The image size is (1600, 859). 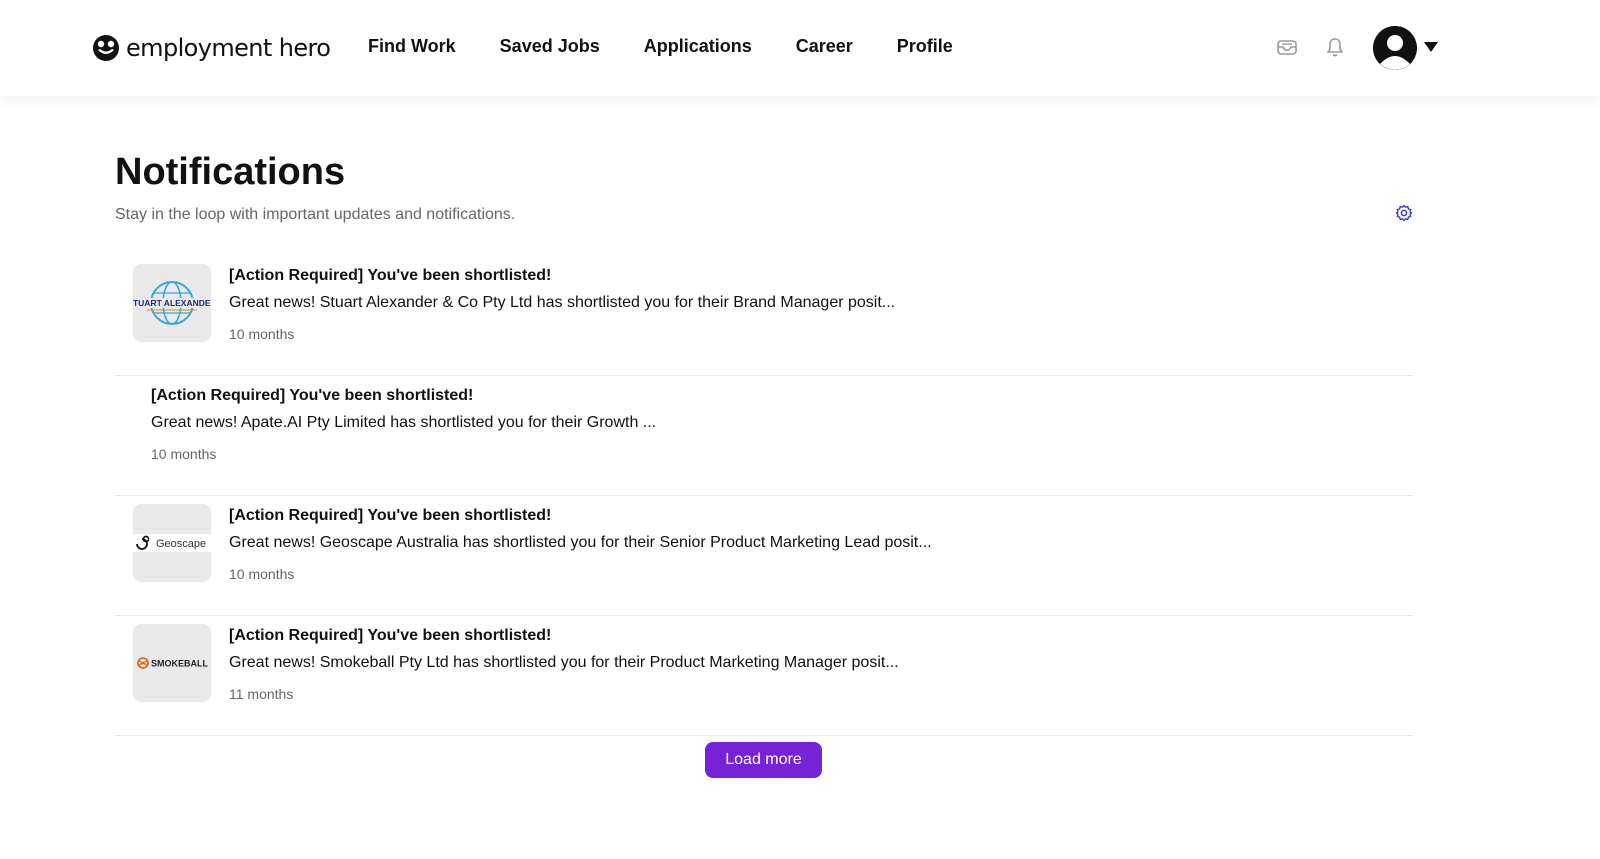 I want to click on logo-text: employment hero, so click(x=228, y=48).